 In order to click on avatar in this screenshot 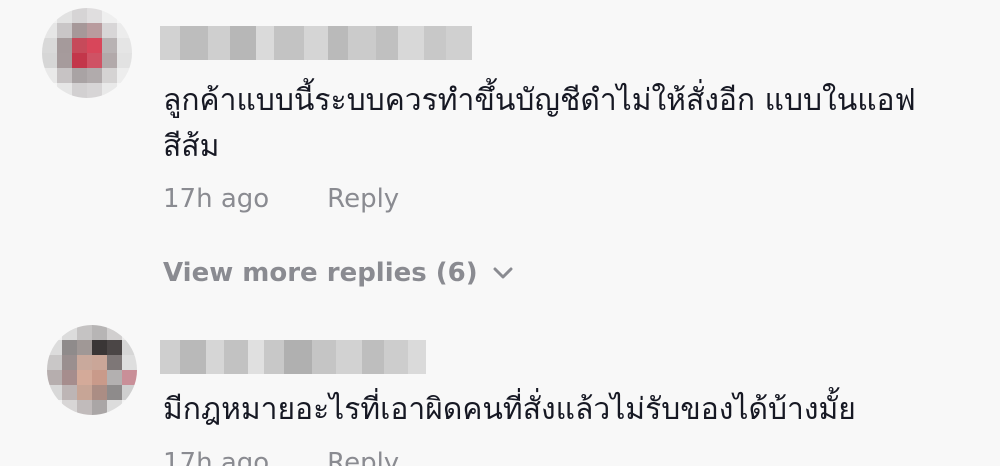, I will do `click(92, 370)`.